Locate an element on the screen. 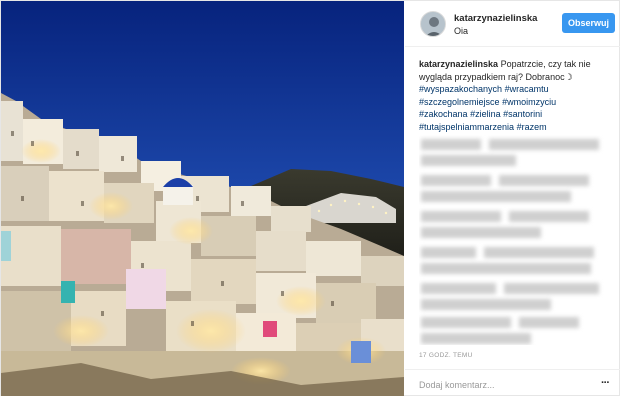 This screenshot has width=620, height=396. hashtag-link: #szczegolnemiejsce is located at coordinates (459, 102).